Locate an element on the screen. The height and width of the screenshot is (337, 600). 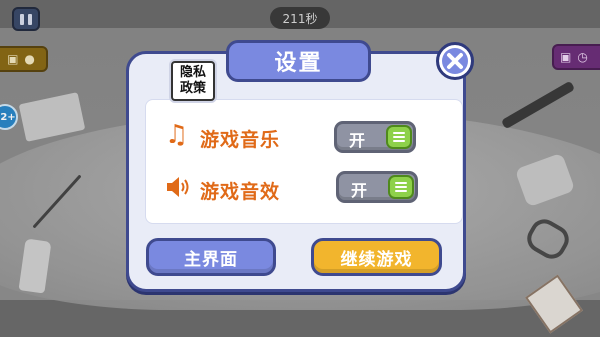
main-menu-button: 主界面 is located at coordinates (211, 257).